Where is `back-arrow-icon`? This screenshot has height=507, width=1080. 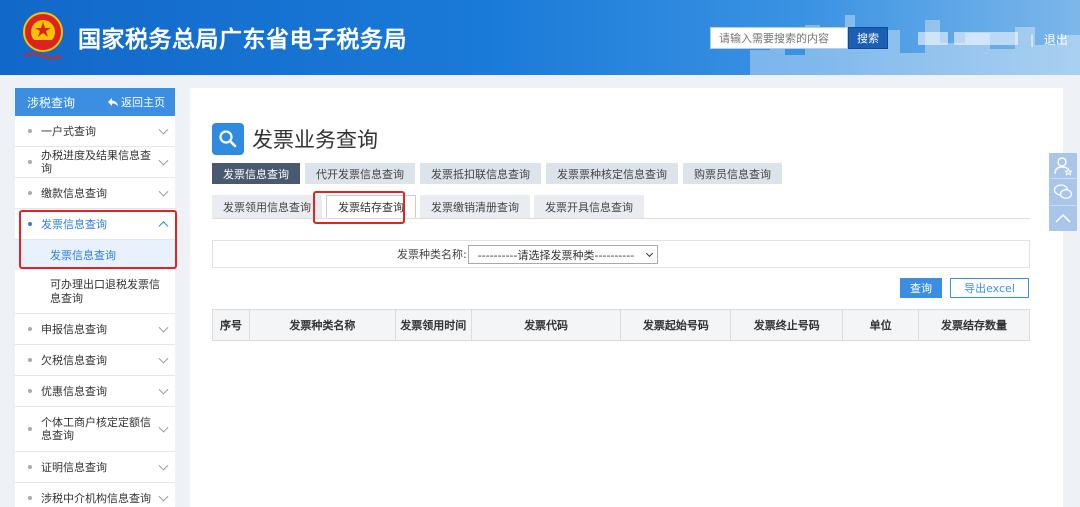
back-arrow-icon is located at coordinates (113, 102).